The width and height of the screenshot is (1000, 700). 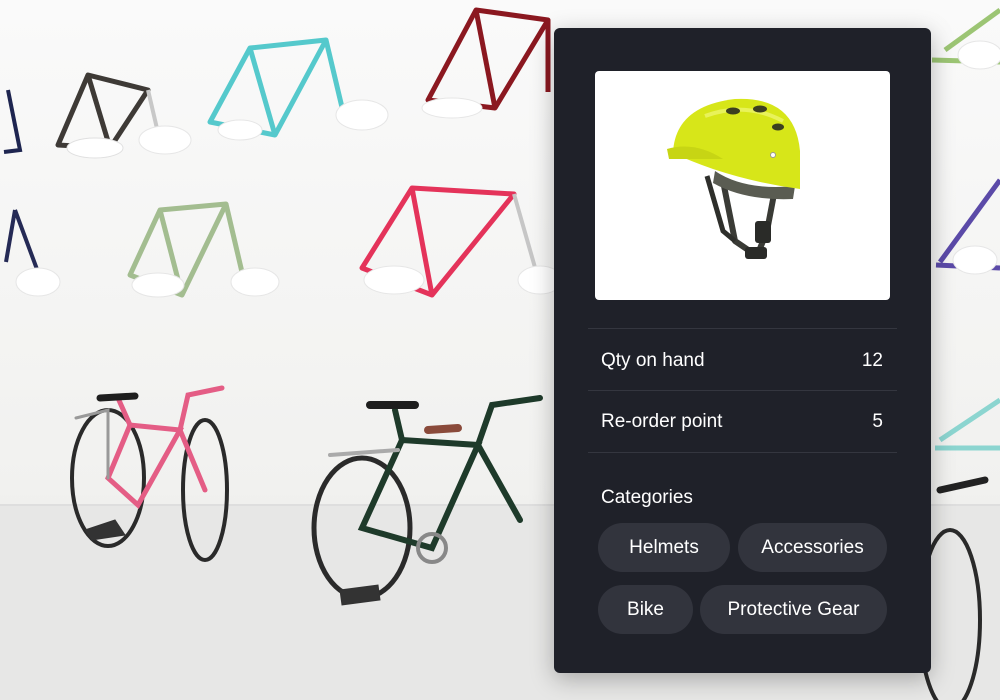 What do you see at coordinates (742, 421) in the screenshot?
I see `reorder-point-row: Re-order point 5` at bounding box center [742, 421].